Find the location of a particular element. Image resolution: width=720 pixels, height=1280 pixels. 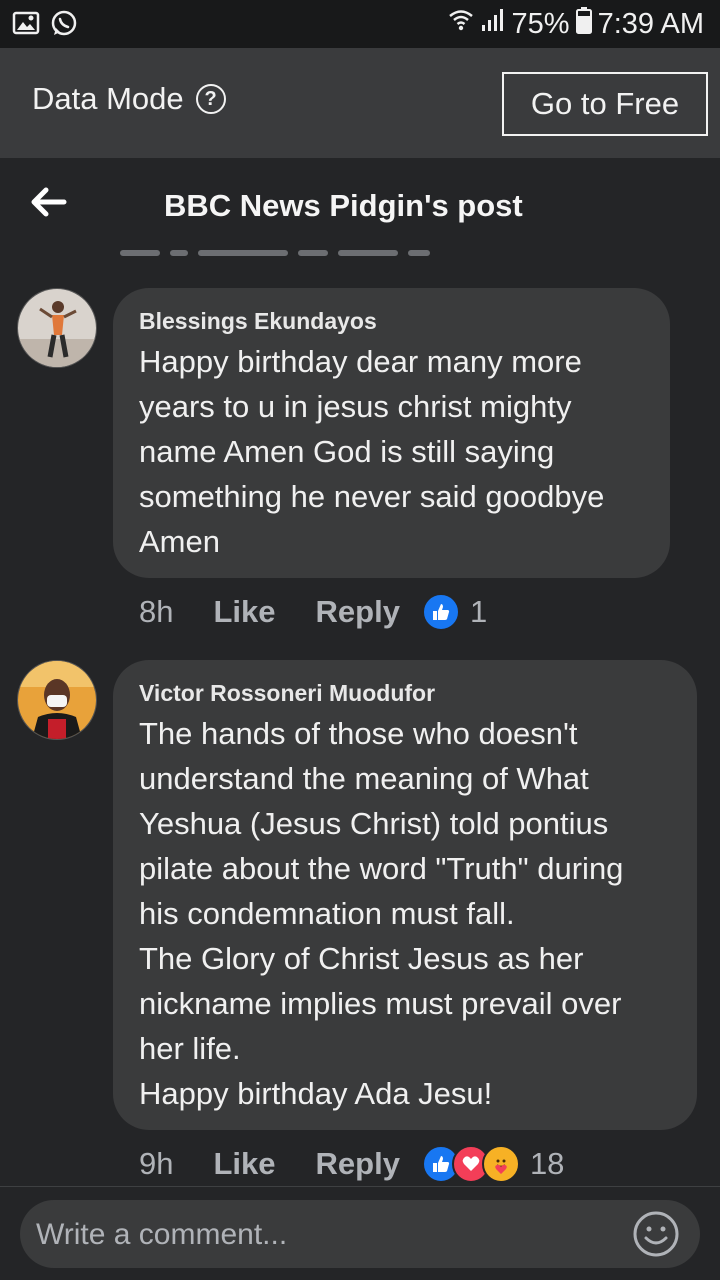

data-mode-label-group: Data Mode ? is located at coordinates (129, 99).